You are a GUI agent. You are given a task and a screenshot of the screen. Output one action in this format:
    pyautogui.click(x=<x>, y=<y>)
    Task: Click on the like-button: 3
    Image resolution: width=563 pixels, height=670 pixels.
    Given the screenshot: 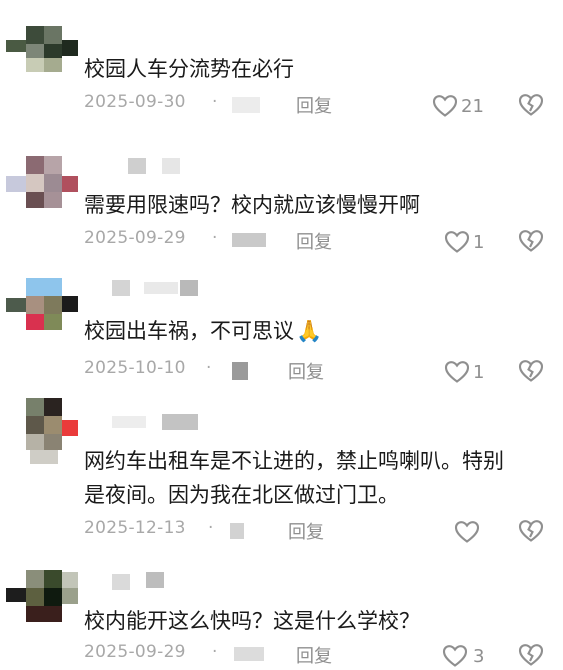 What is the action you would take?
    pyautogui.click(x=463, y=656)
    